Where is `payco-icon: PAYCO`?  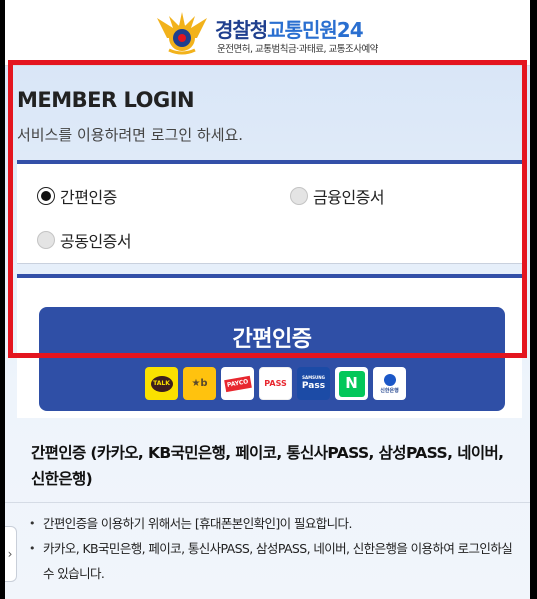
payco-icon: PAYCO is located at coordinates (237, 383).